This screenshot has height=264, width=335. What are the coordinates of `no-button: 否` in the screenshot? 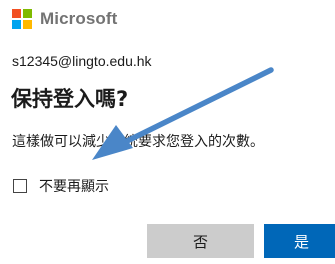 It's located at (200, 241).